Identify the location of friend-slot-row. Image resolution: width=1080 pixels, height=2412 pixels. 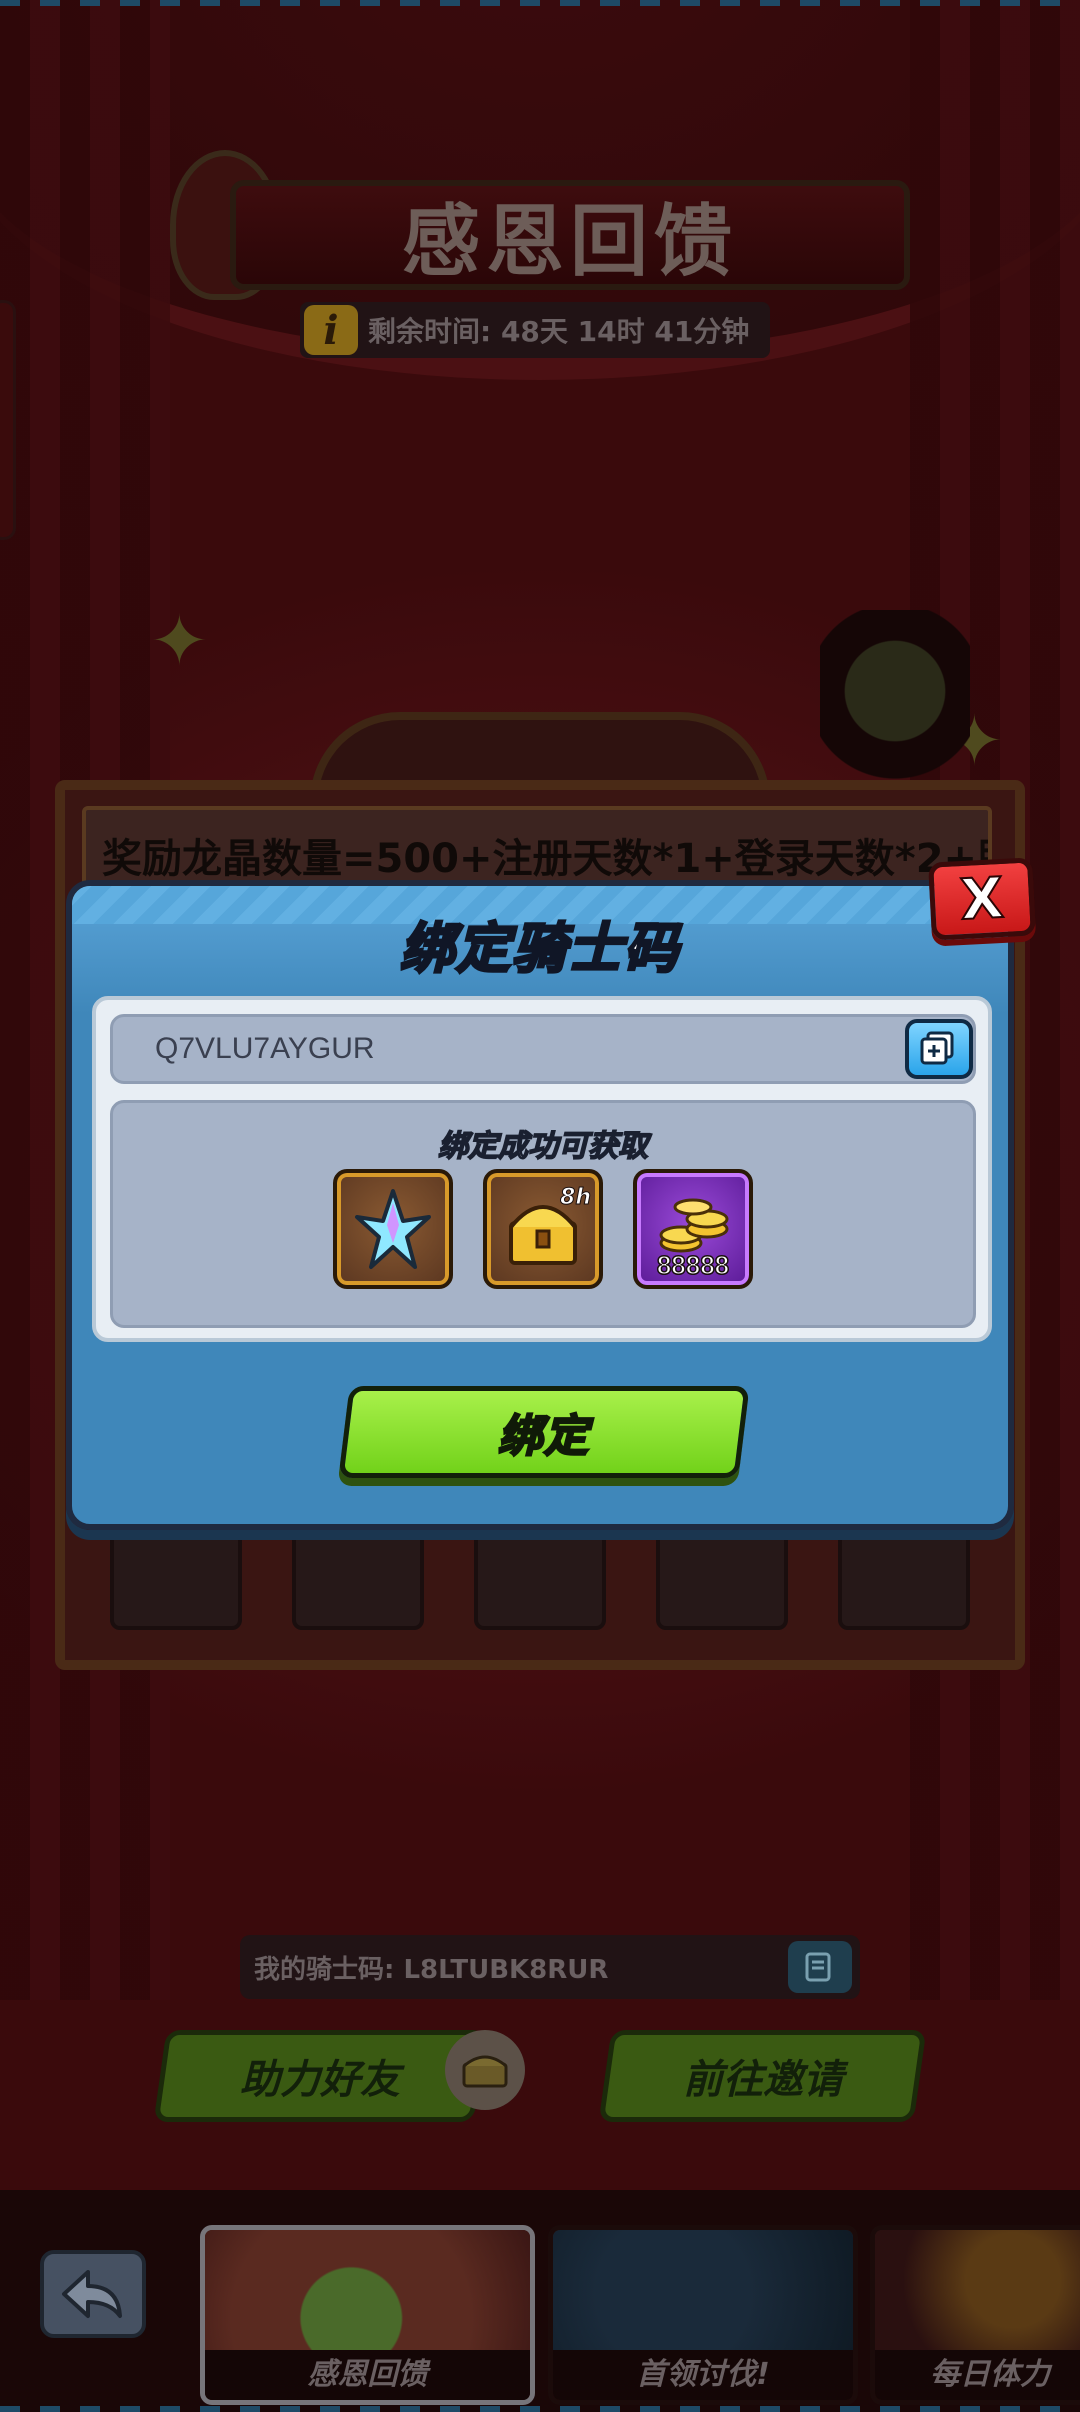
(540, 1580).